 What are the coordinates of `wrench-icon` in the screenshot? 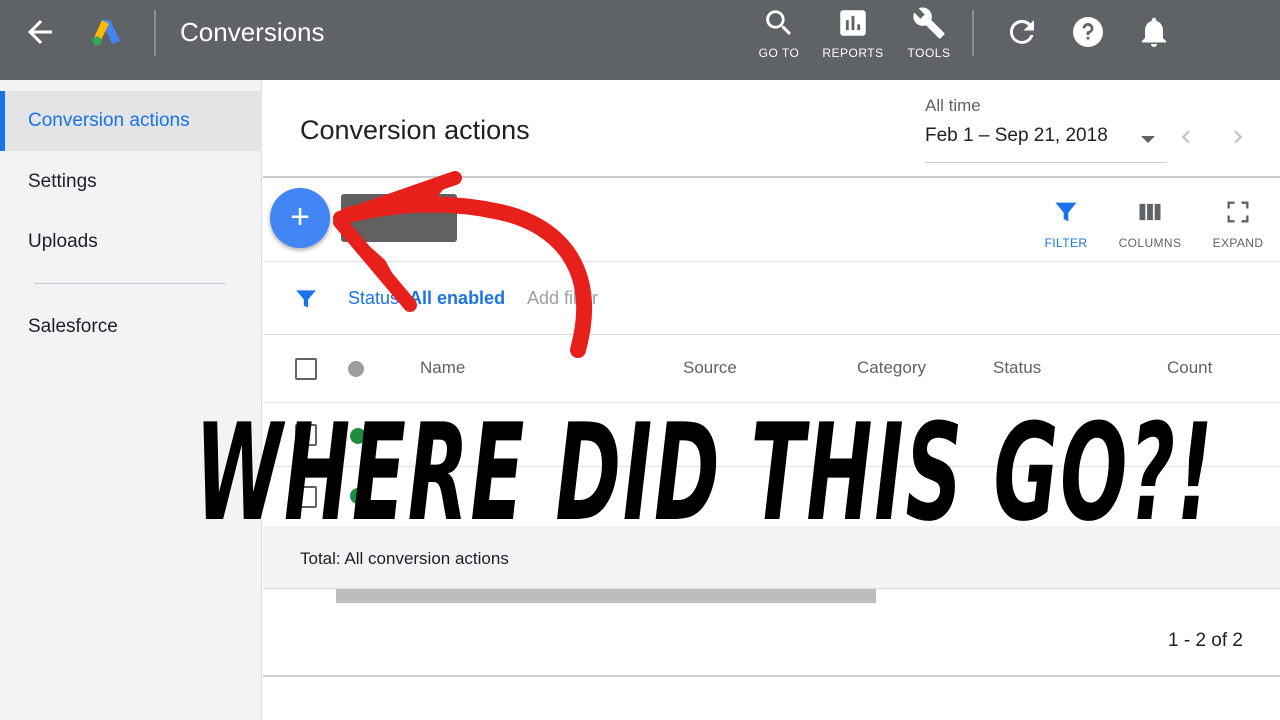 It's located at (929, 23).